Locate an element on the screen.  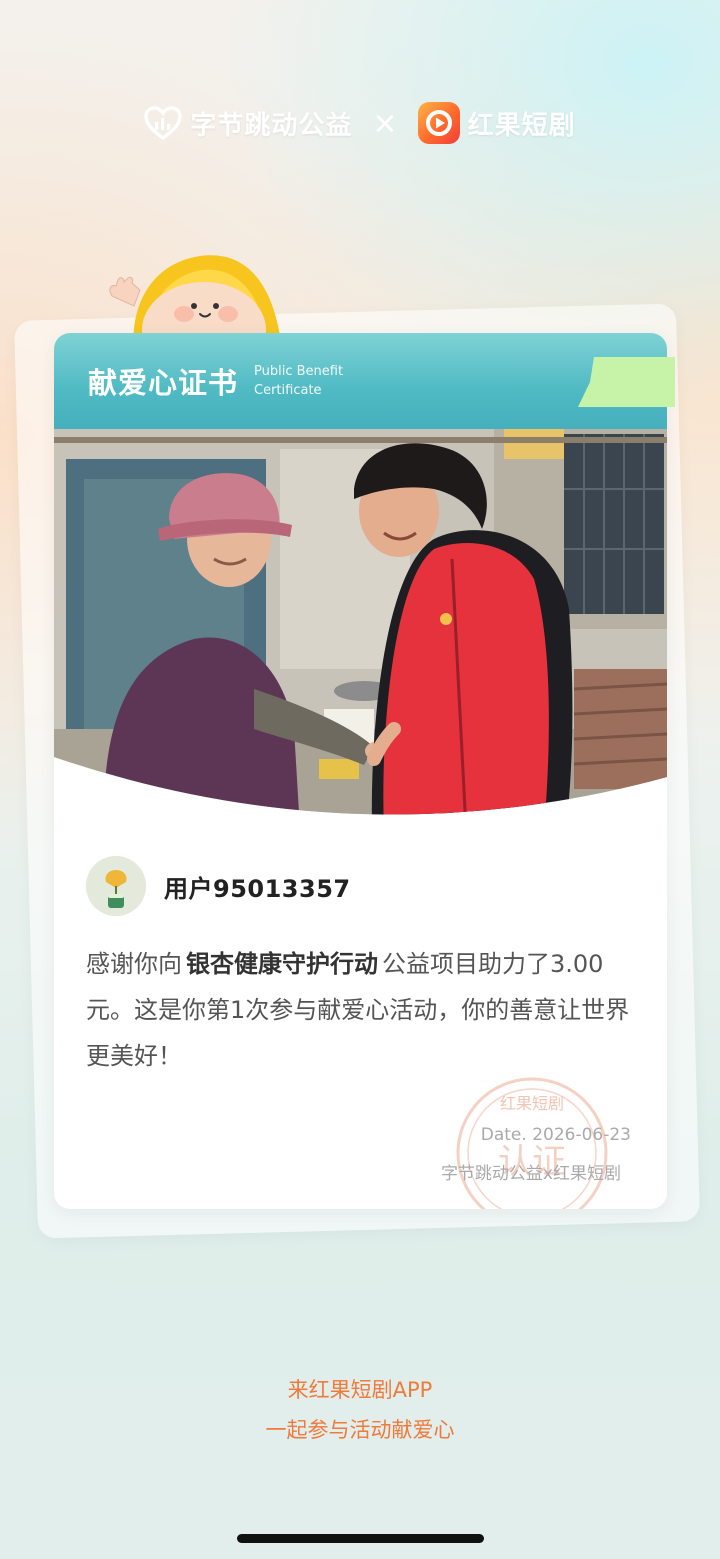
hongguo-play-icon is located at coordinates (438, 123).